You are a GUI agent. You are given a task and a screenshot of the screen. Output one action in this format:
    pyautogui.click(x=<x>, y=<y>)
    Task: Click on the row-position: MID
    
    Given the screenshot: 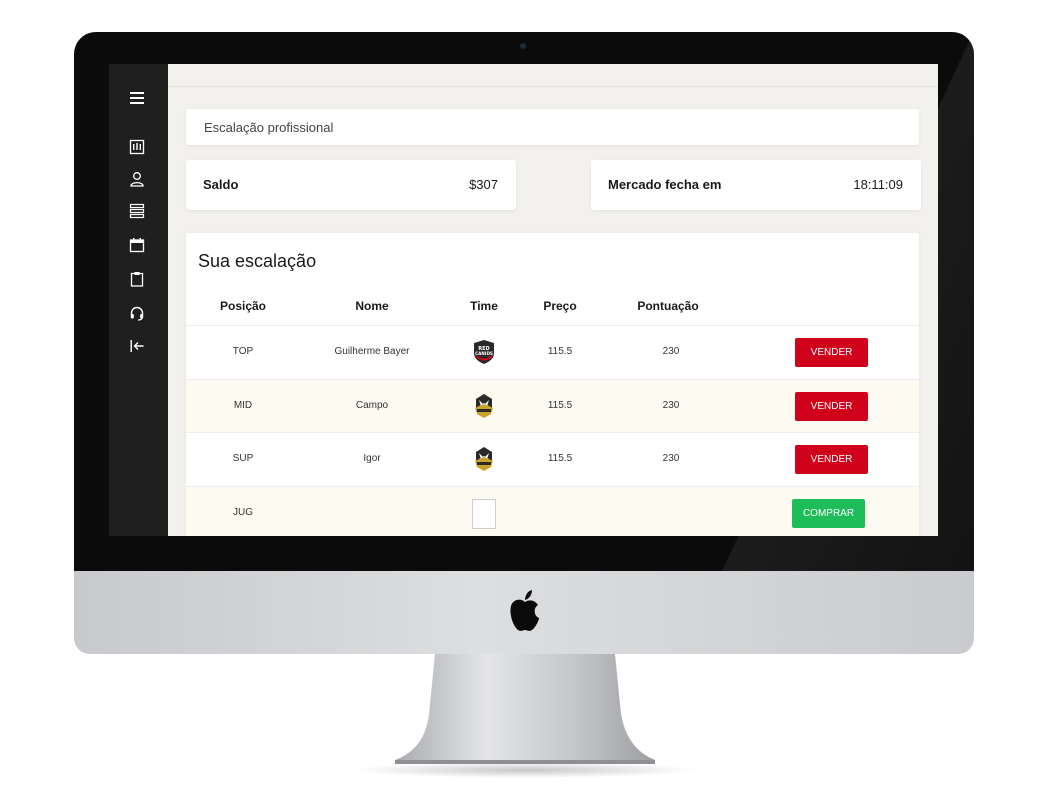 What is the action you would take?
    pyautogui.click(x=243, y=405)
    